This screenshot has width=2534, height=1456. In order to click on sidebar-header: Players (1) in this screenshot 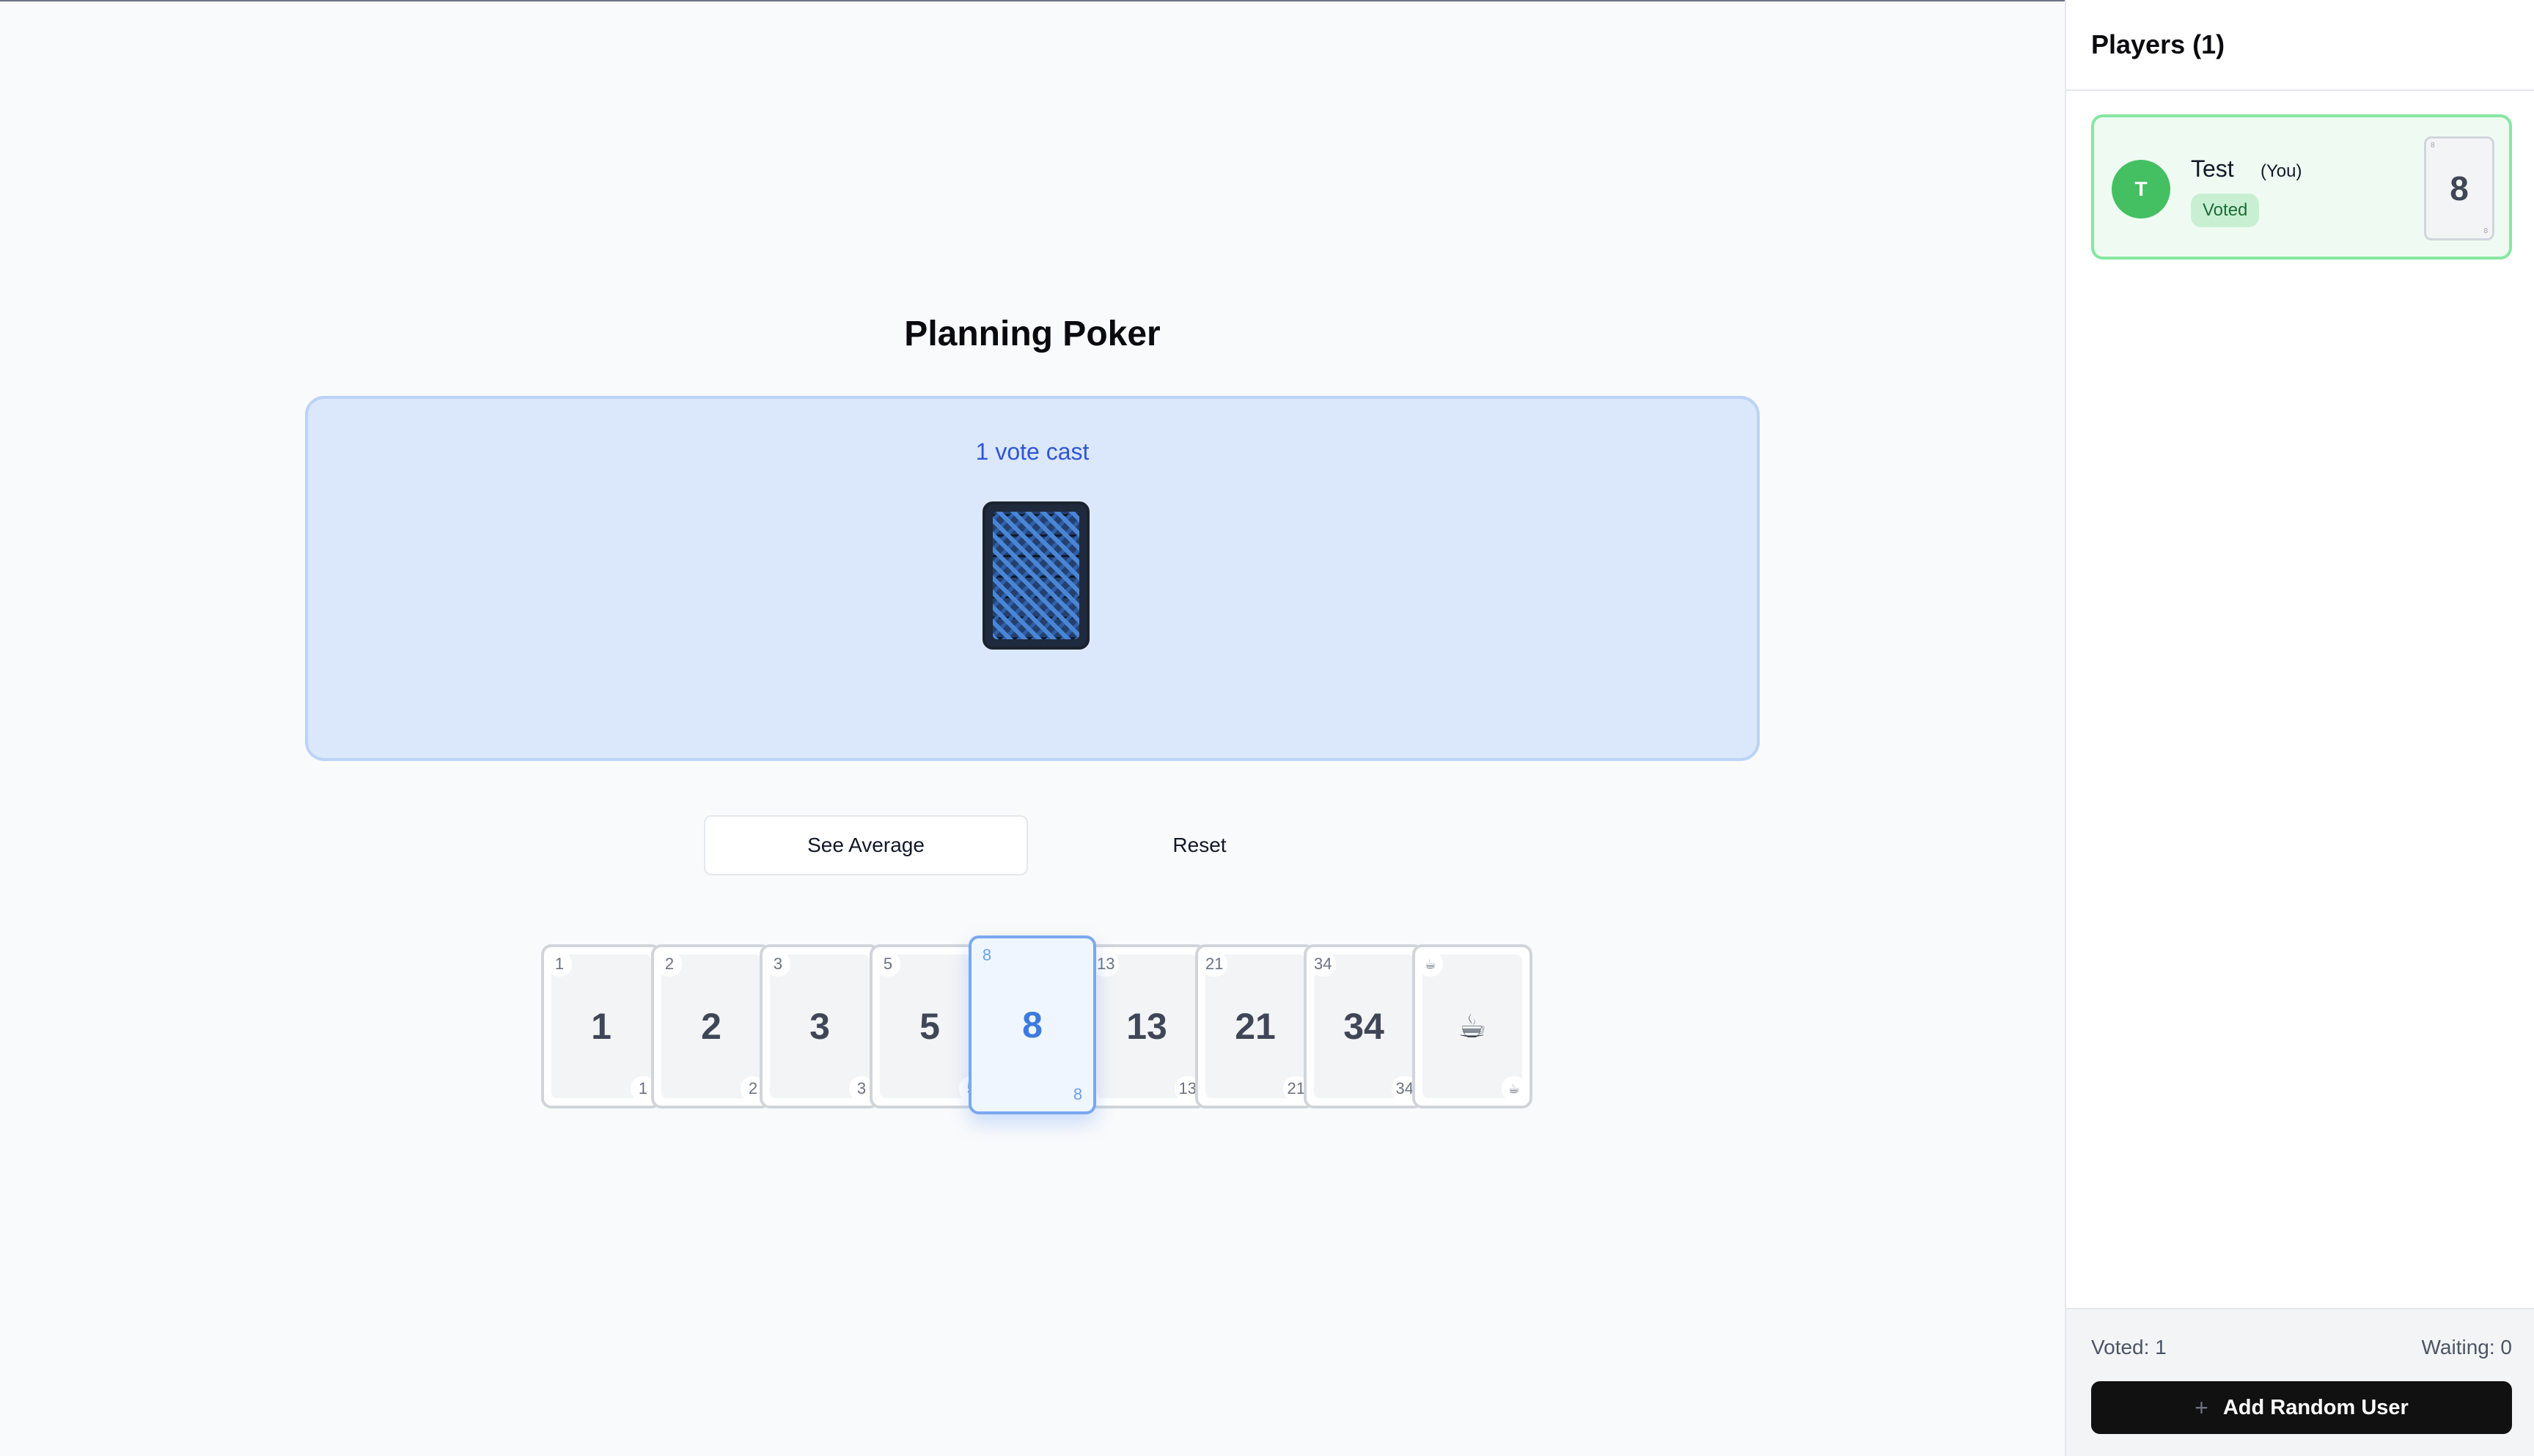, I will do `click(2300, 45)`.